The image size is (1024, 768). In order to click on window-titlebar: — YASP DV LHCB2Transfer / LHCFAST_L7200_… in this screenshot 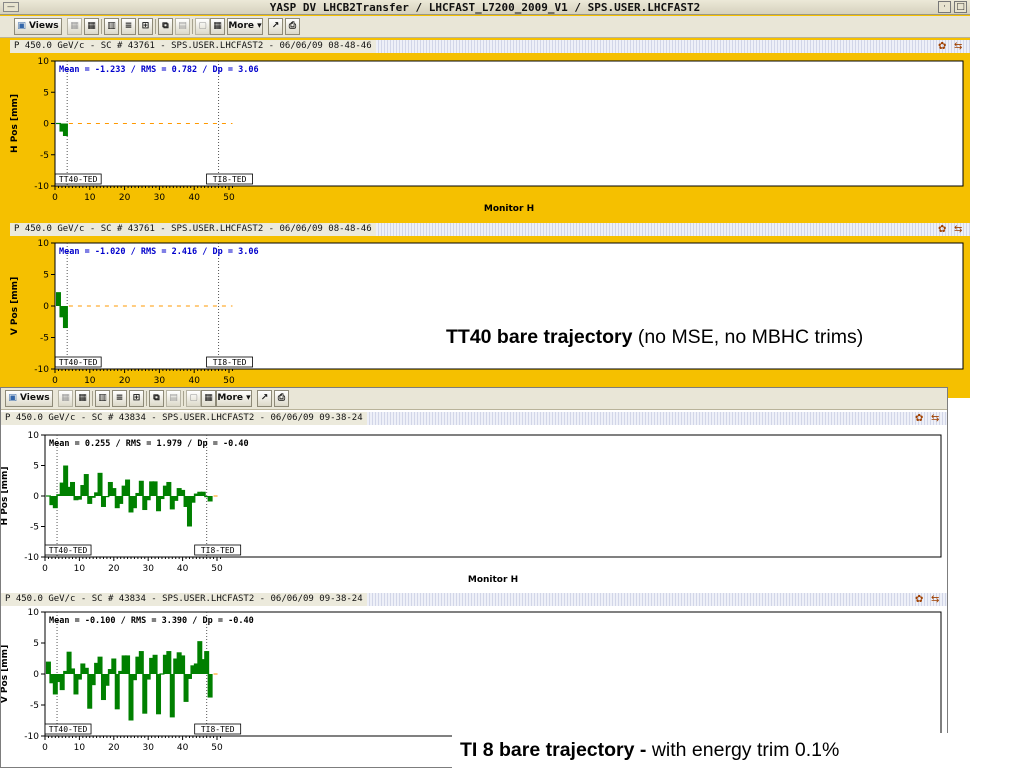, I will do `click(485, 7)`.